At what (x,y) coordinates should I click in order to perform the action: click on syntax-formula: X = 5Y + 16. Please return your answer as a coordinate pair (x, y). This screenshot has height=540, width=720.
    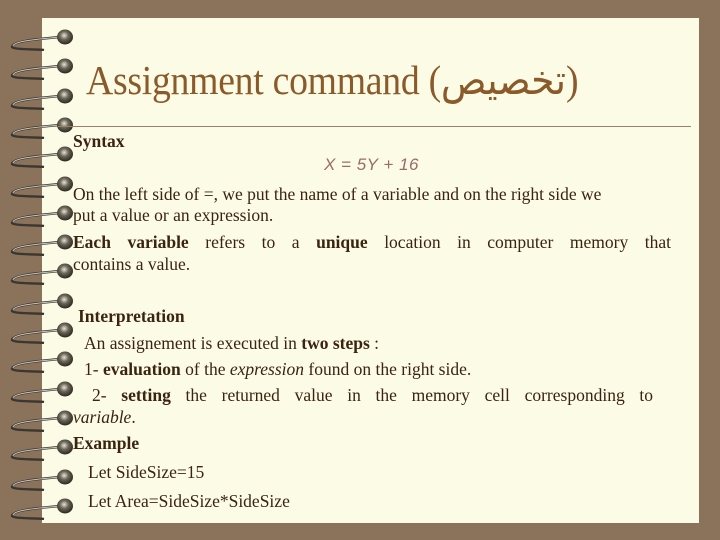
    Looking at the image, I should click on (371, 164).